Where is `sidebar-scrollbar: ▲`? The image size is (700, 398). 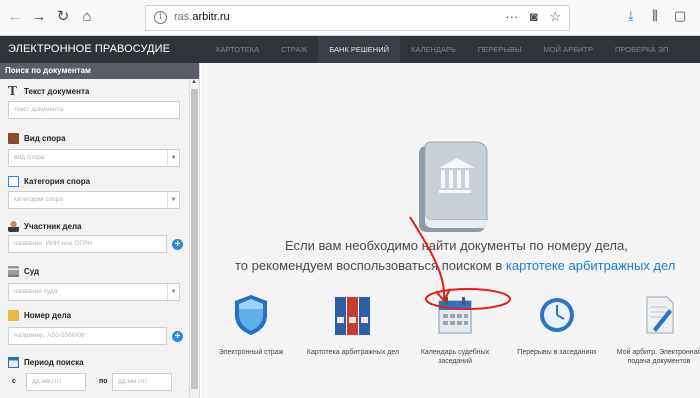 sidebar-scrollbar: ▲ is located at coordinates (194, 238).